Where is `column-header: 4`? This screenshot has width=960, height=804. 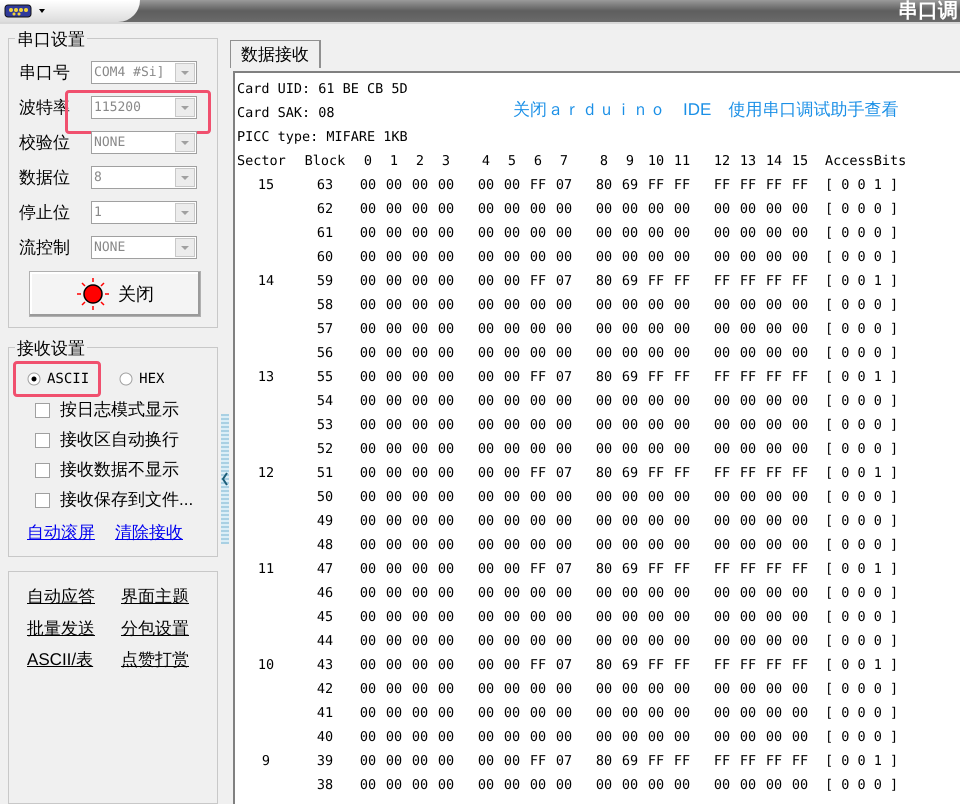
column-header: 4 is located at coordinates (486, 161).